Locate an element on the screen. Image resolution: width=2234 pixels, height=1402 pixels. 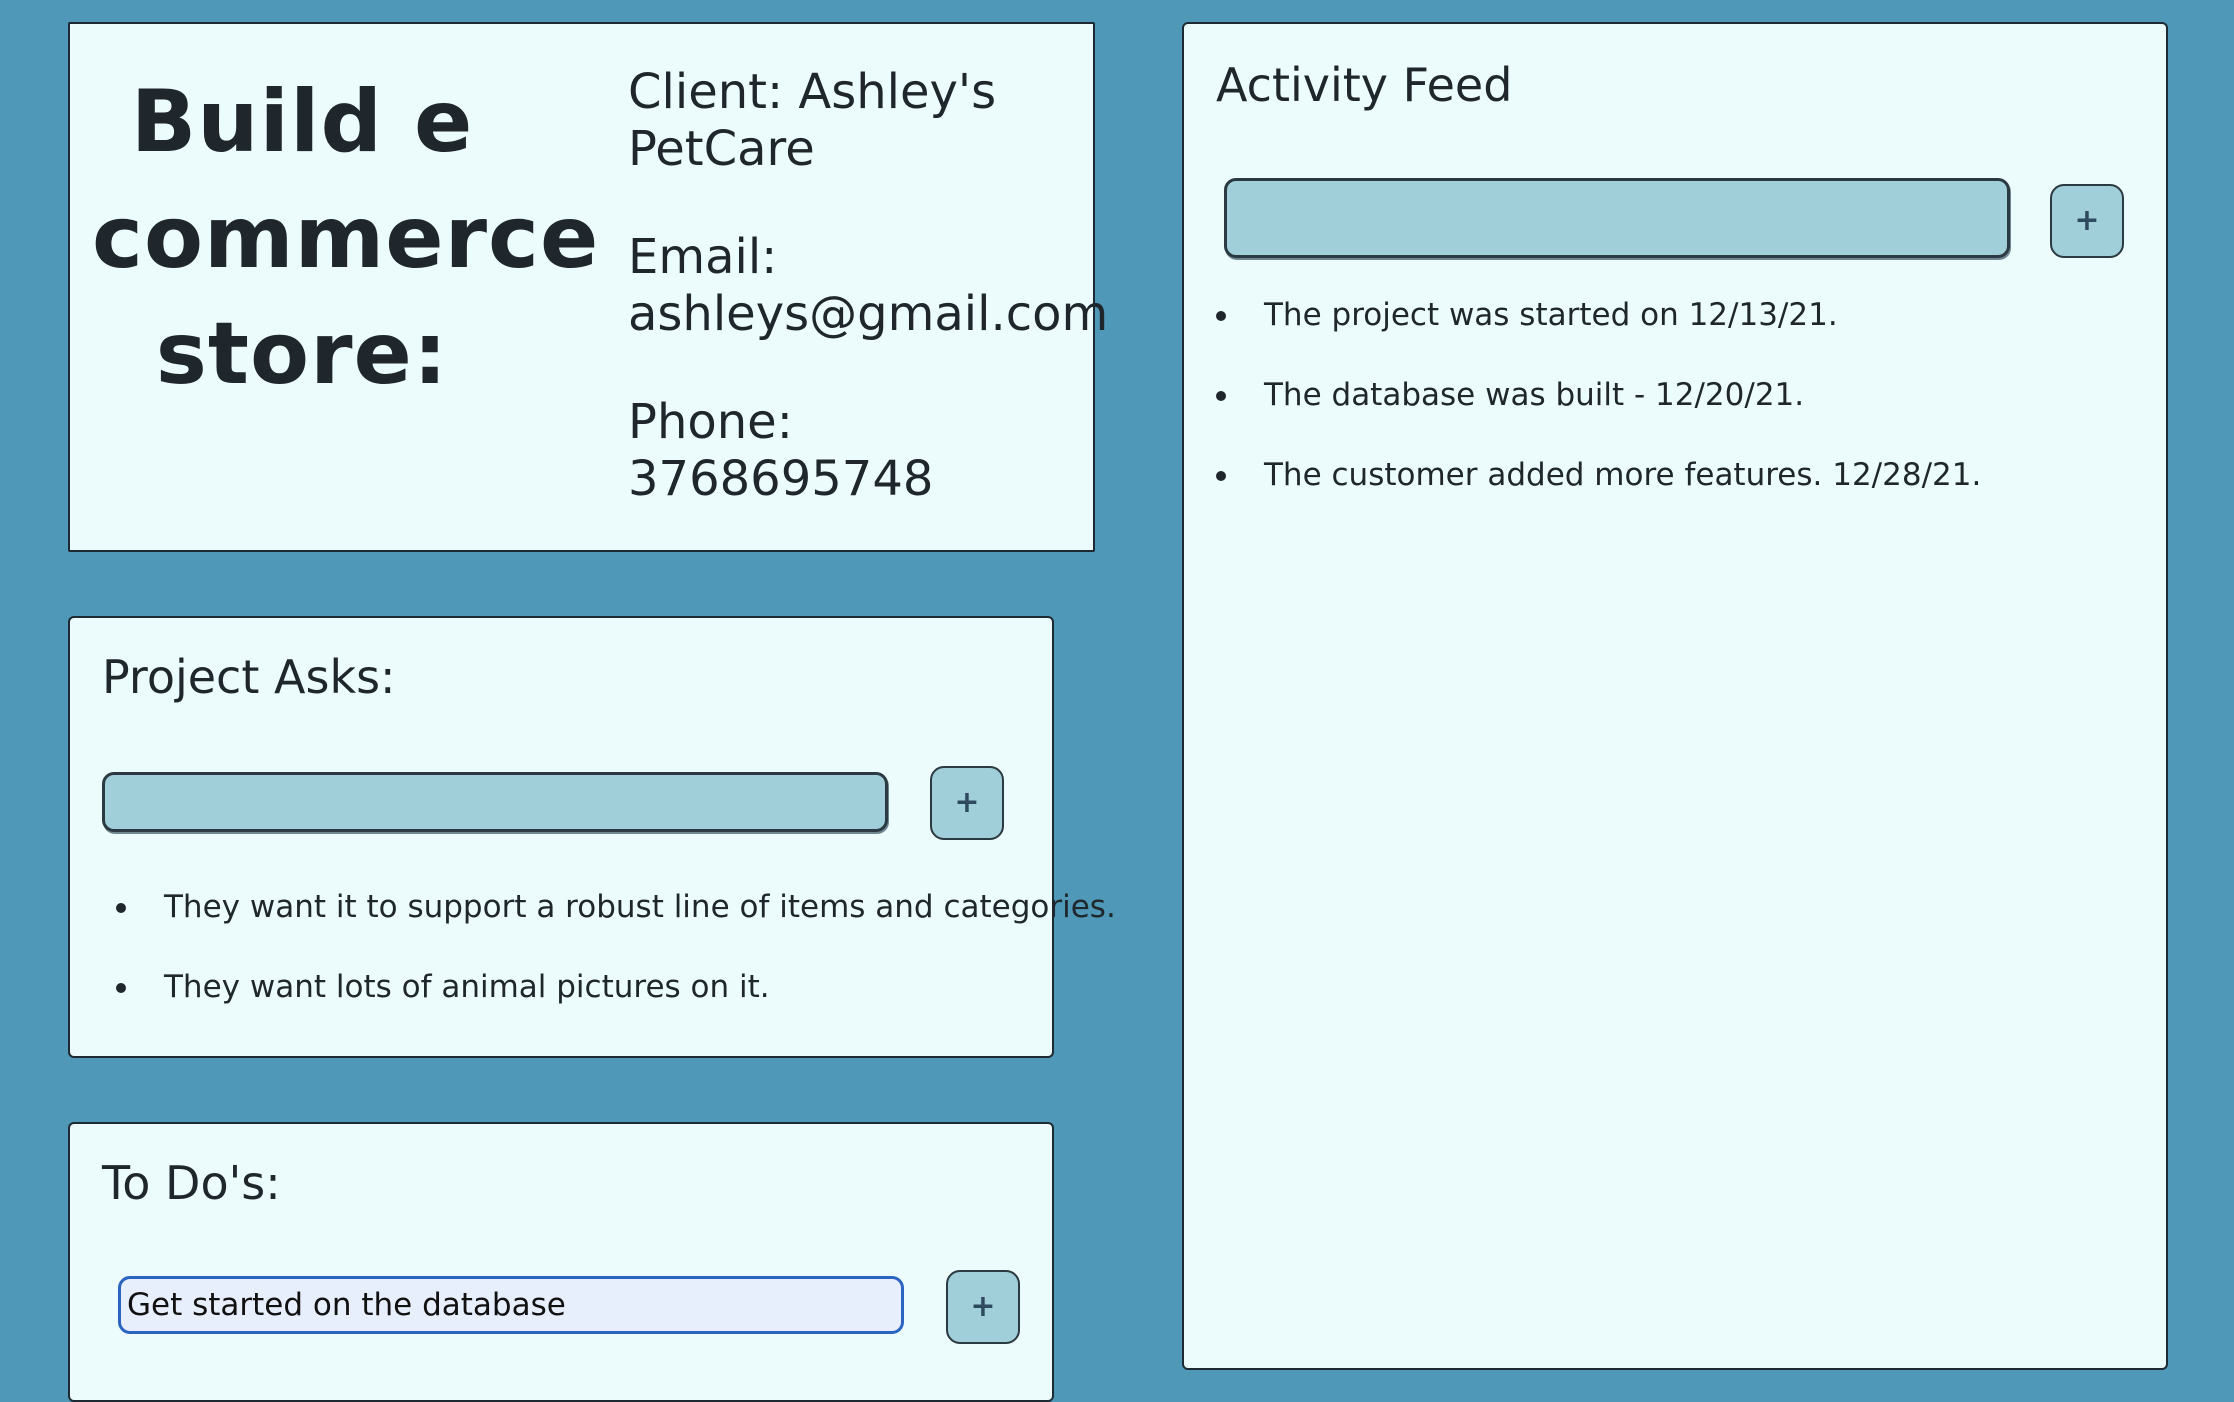
project-asks-input is located at coordinates (495, 802).